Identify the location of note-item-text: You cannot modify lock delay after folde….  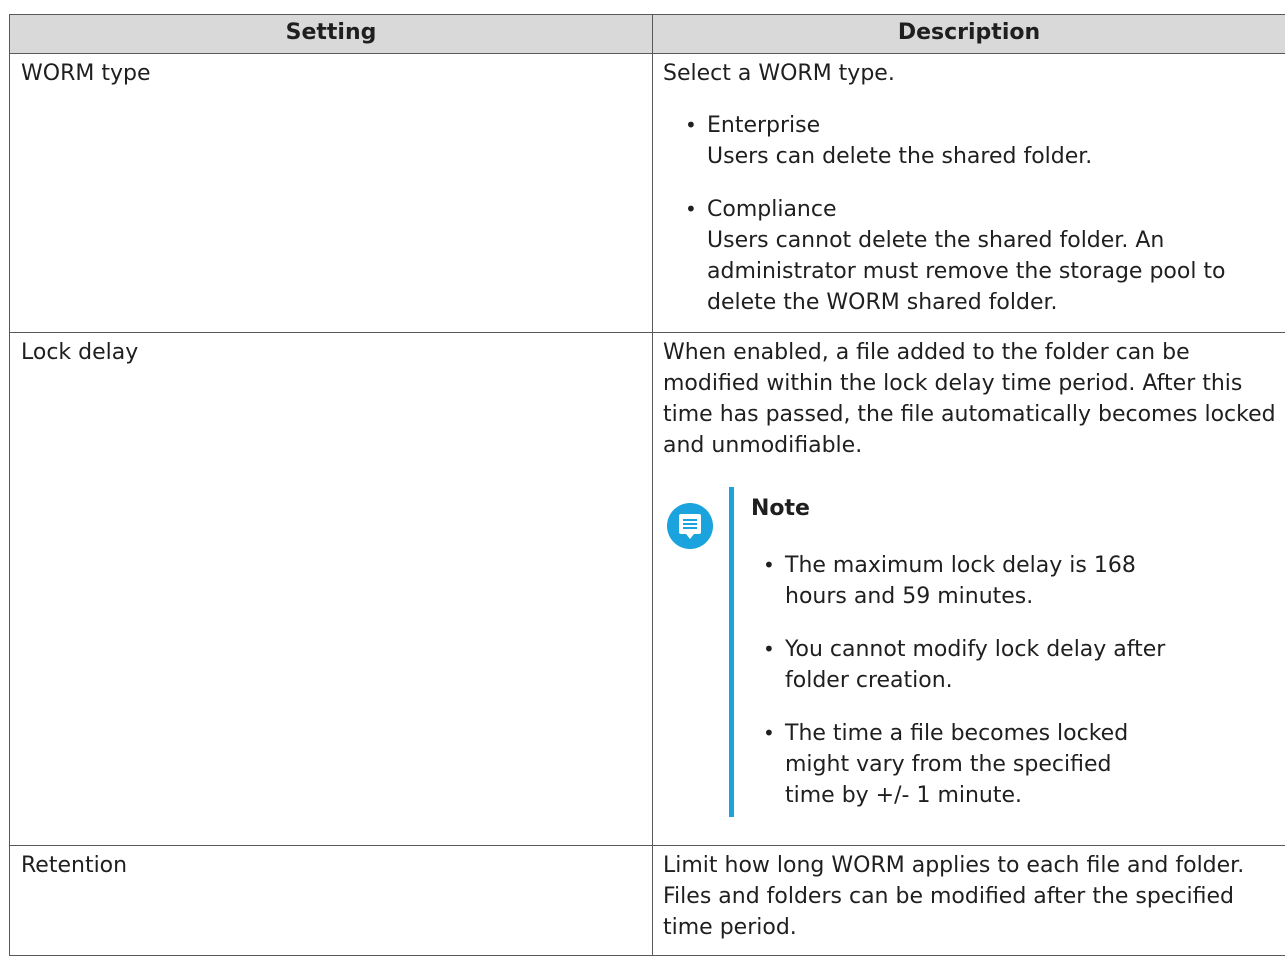
(975, 665).